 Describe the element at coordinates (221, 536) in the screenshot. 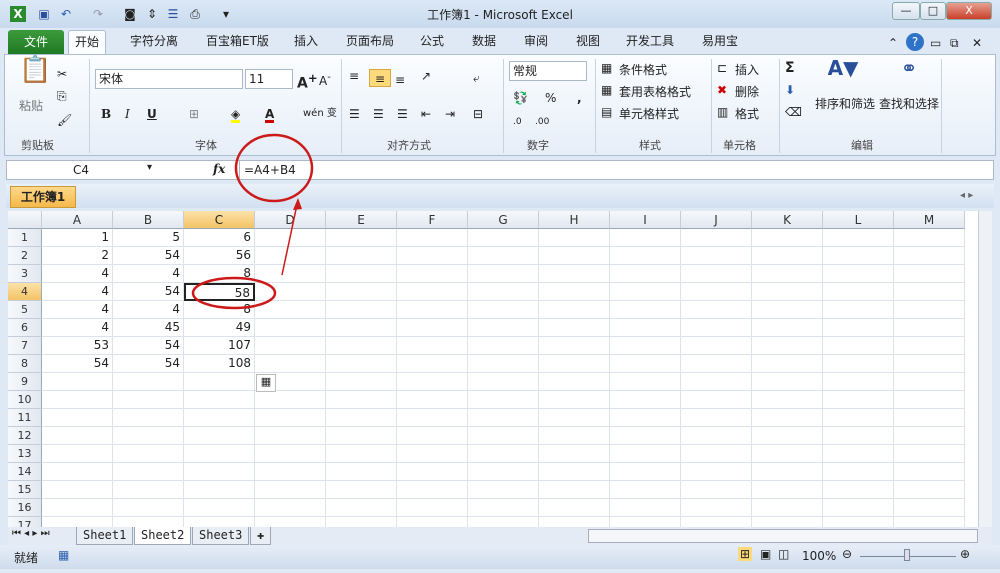

I see `sheet-tab-sheet3: Sheet3` at that location.